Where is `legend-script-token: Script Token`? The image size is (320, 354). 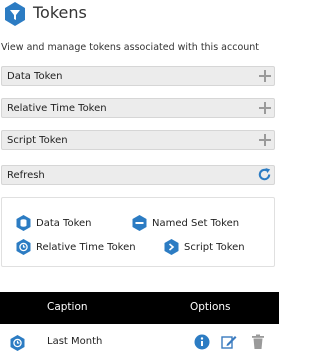 legend-script-token: Script Token is located at coordinates (204, 247).